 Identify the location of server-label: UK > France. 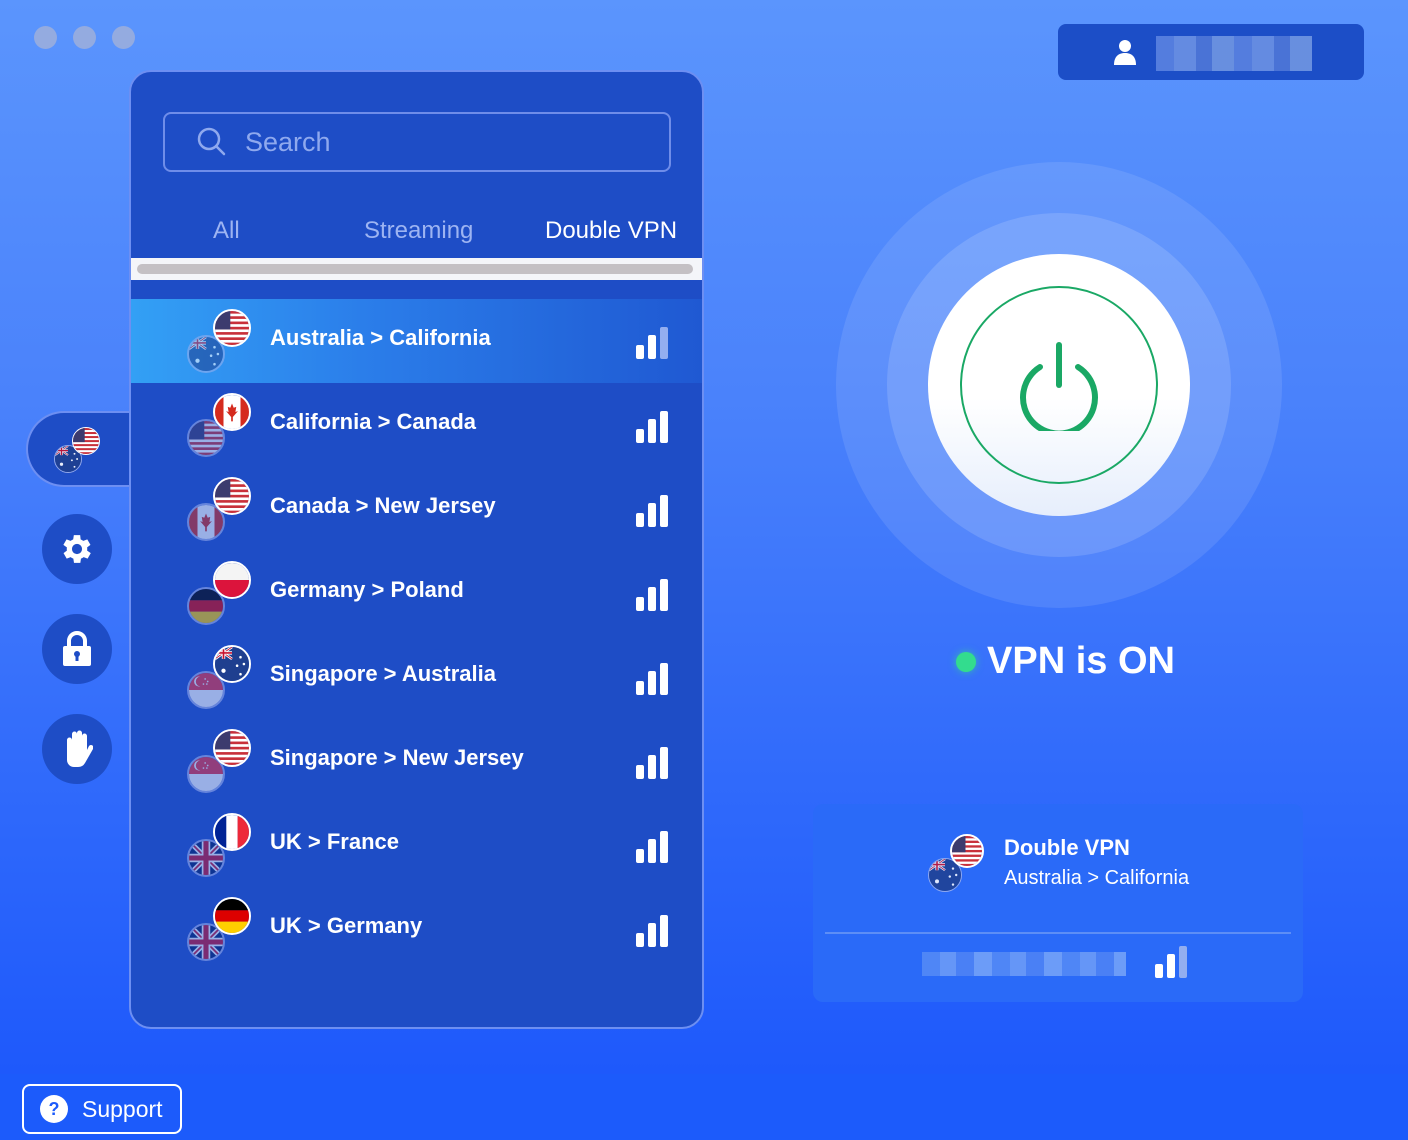
(334, 841).